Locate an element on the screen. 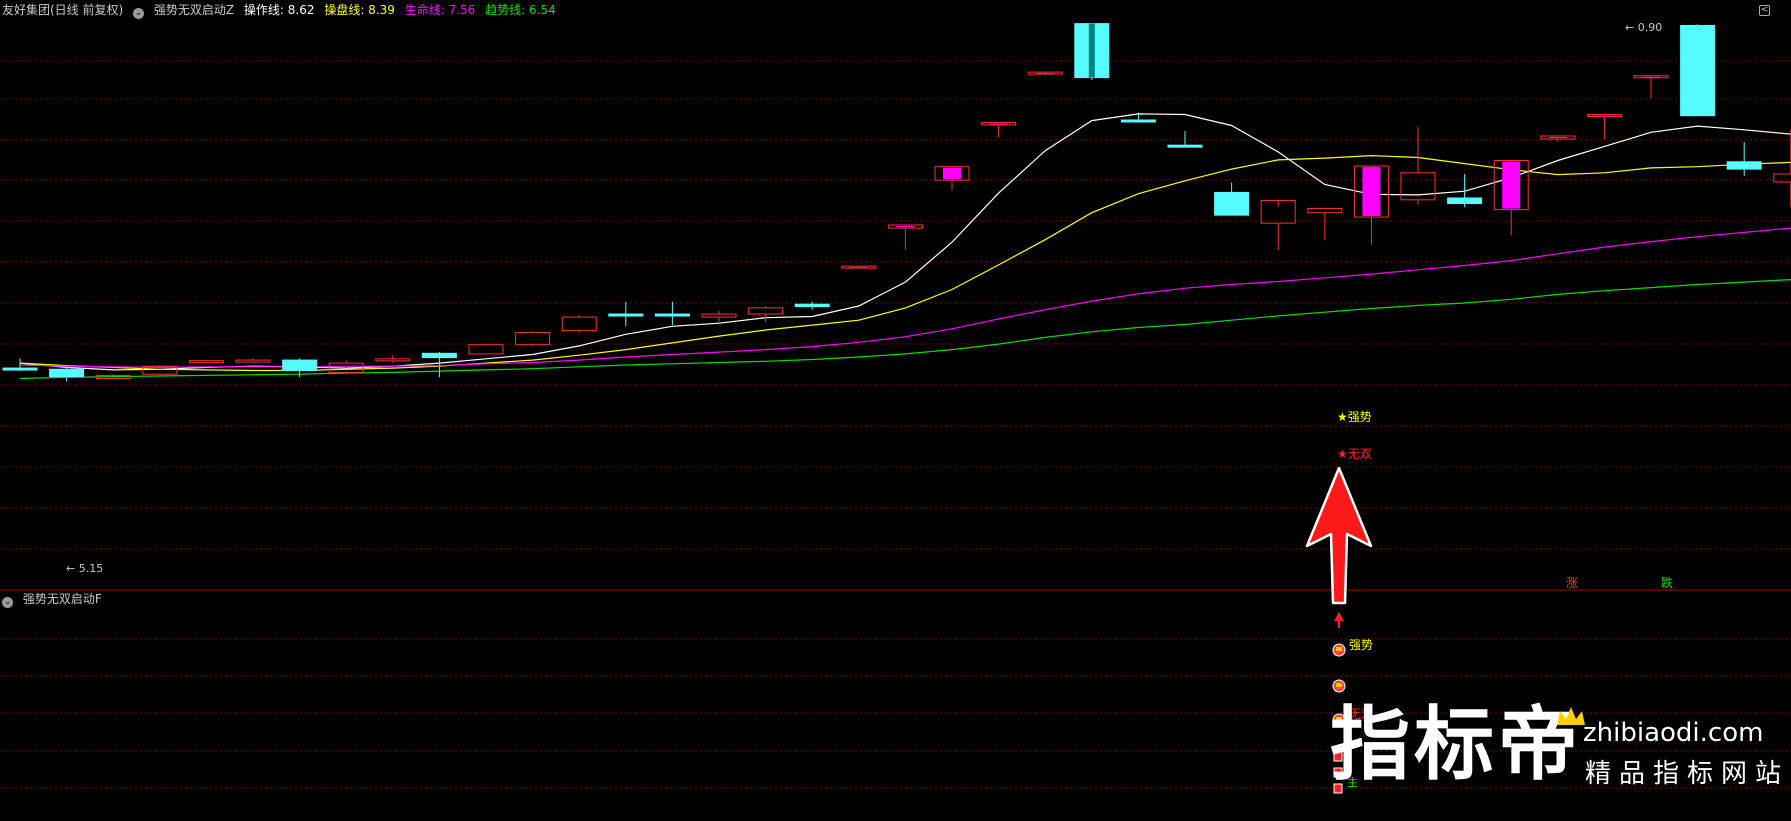 This screenshot has height=821, width=1791. line-value-qushi: 趋势线: 6.54 is located at coordinates (520, 10).